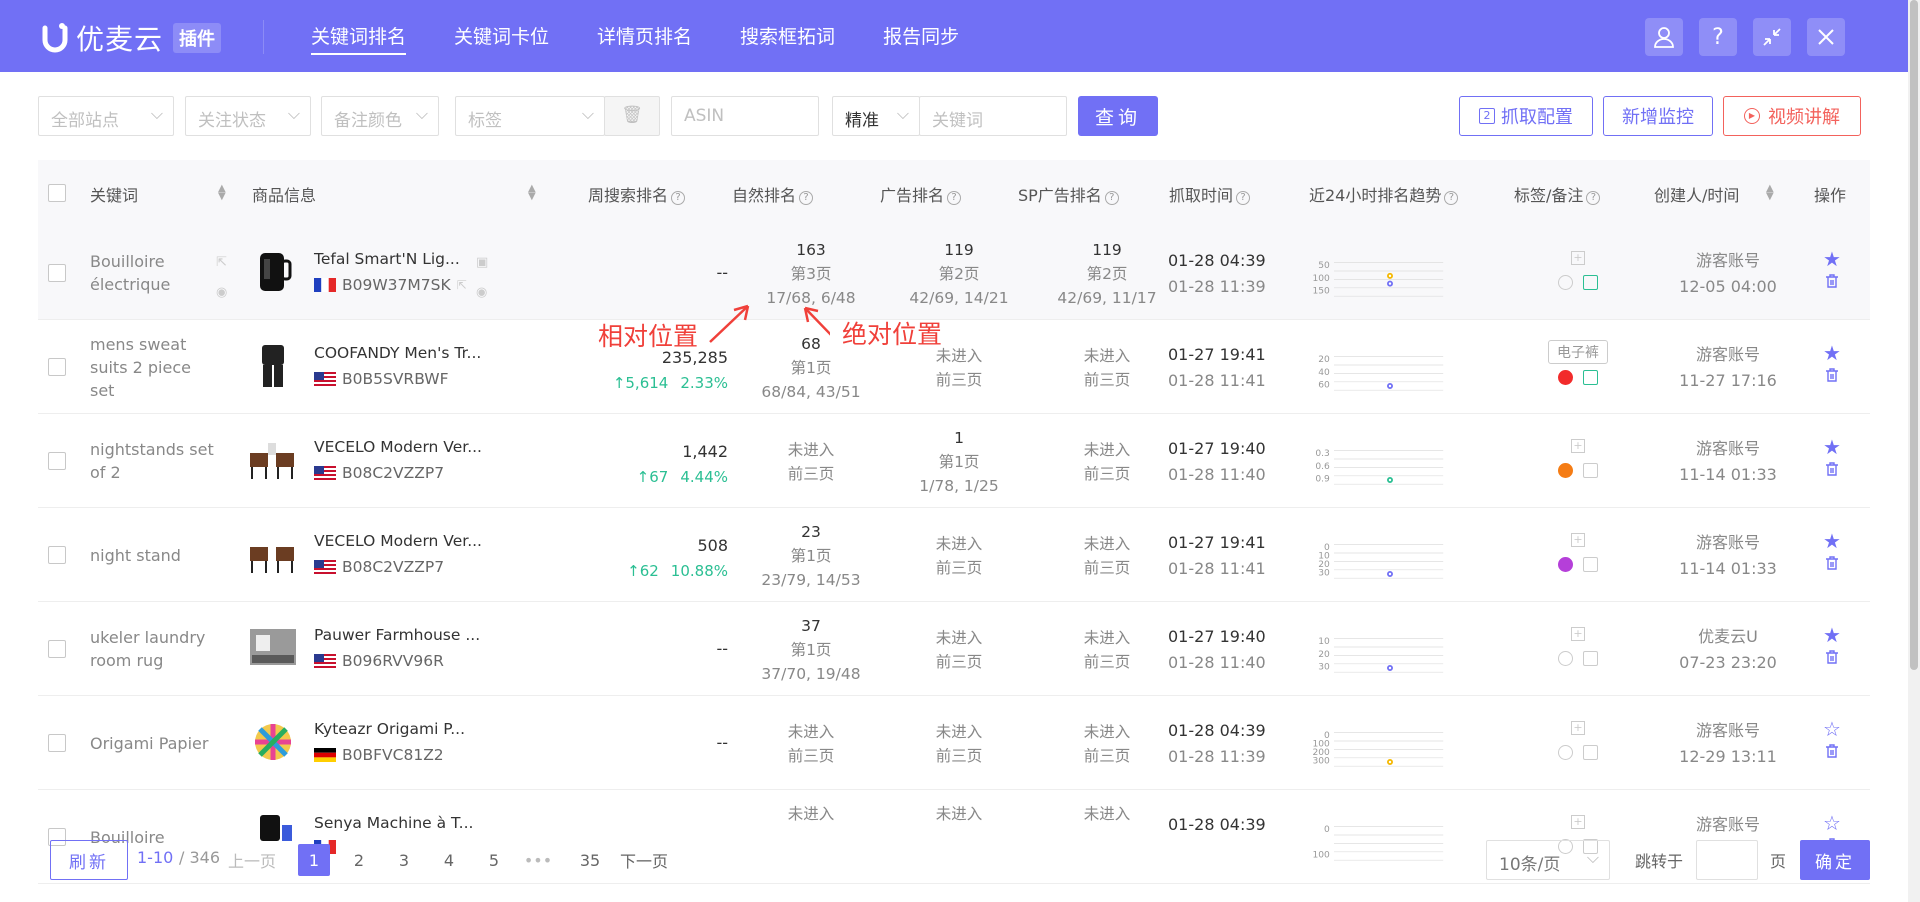 The height and width of the screenshot is (902, 1920). What do you see at coordinates (1658, 116) in the screenshot?
I see `add-monitor-button: 新增监控` at bounding box center [1658, 116].